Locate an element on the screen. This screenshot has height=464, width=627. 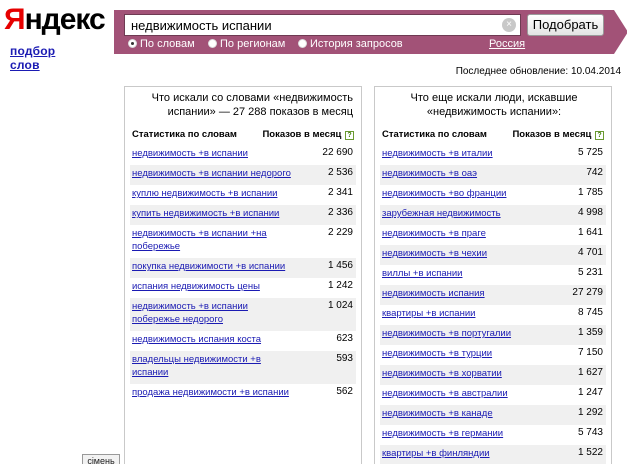
table-row: недвижимость +во франции 1 785 is located at coordinates (493, 195).